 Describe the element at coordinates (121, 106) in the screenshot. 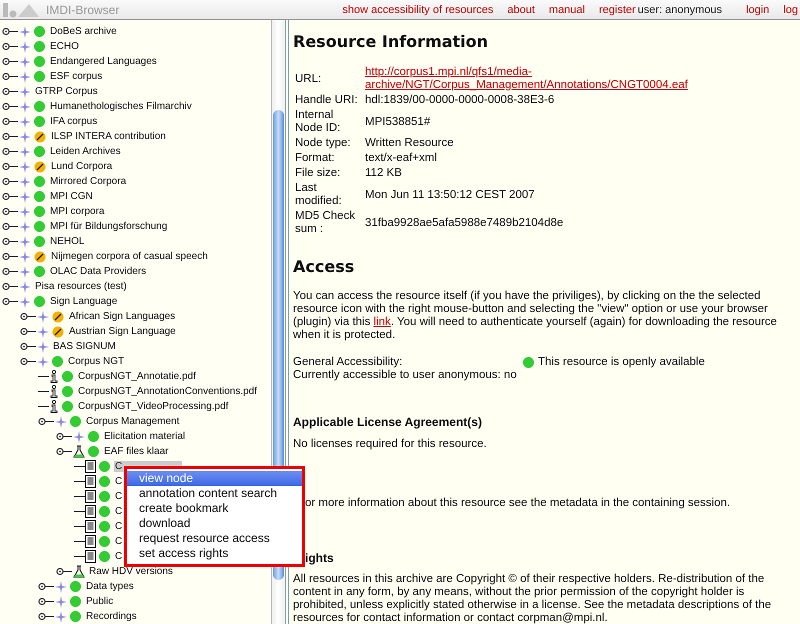

I see `tree-node: Humanethologisches Filmarchiv` at that location.